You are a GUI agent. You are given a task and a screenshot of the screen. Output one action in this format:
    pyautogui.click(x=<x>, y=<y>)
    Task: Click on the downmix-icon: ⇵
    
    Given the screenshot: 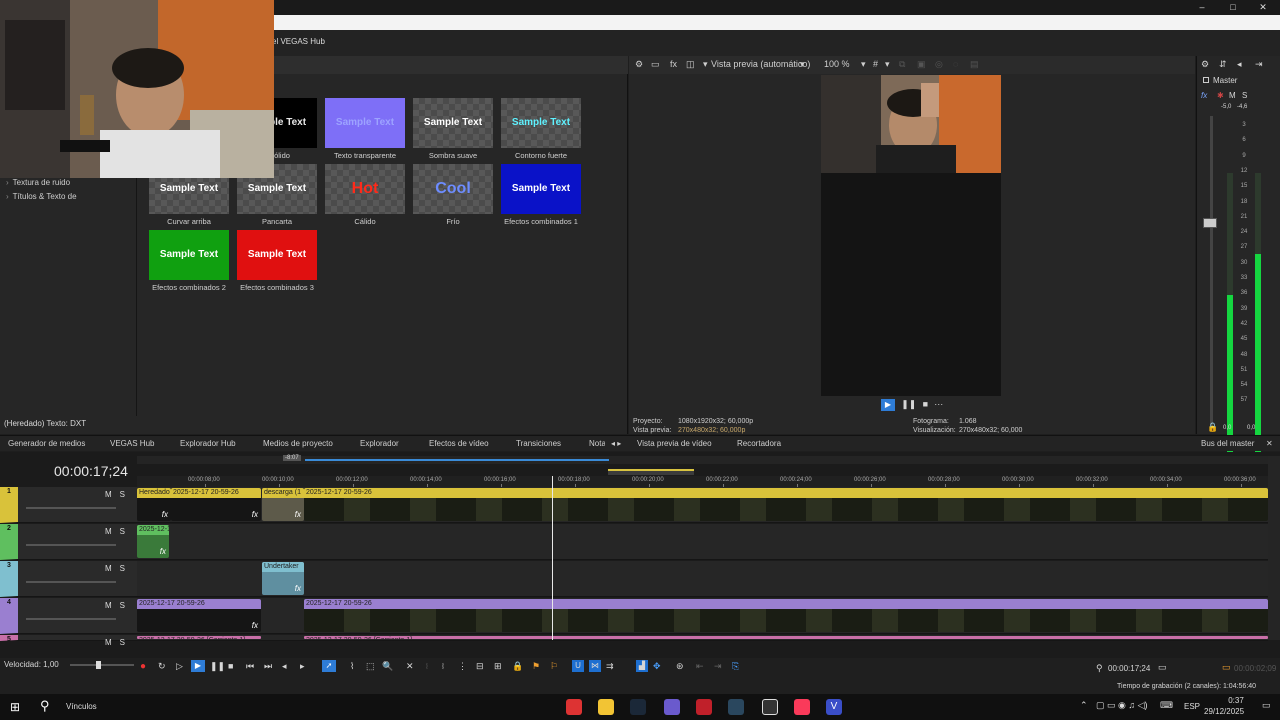 What is the action you would take?
    pyautogui.click(x=1223, y=64)
    